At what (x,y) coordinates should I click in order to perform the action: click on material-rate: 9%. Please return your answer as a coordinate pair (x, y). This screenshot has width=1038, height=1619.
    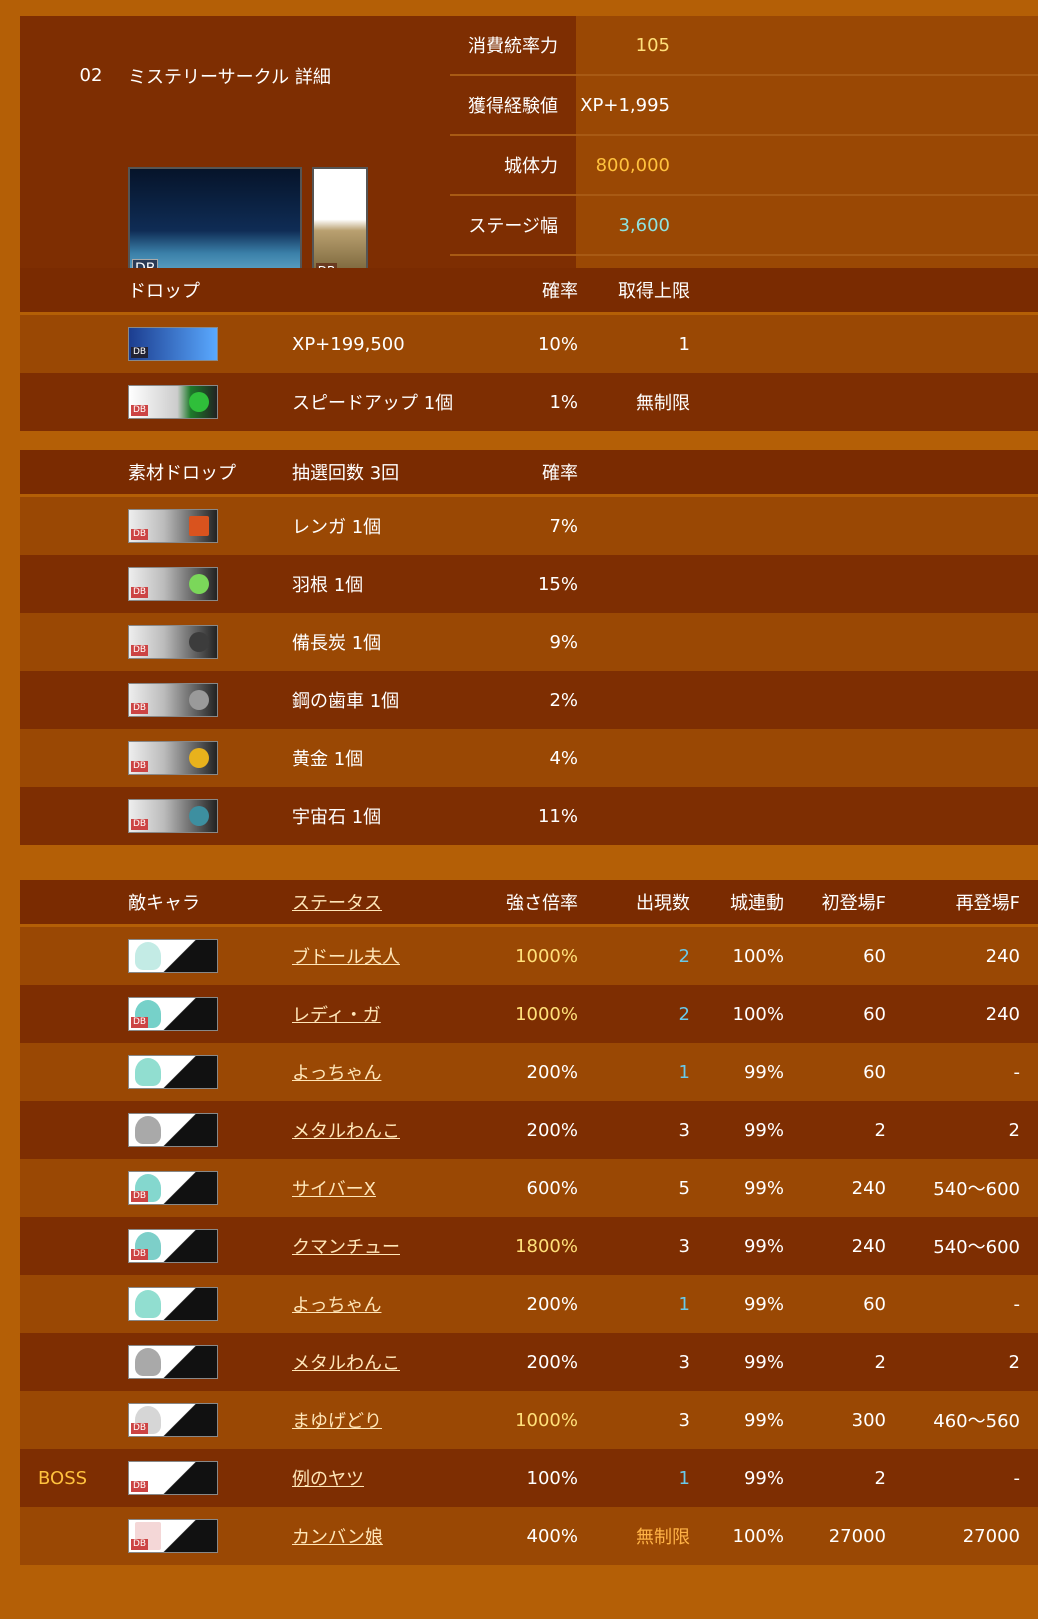
    Looking at the image, I should click on (563, 642).